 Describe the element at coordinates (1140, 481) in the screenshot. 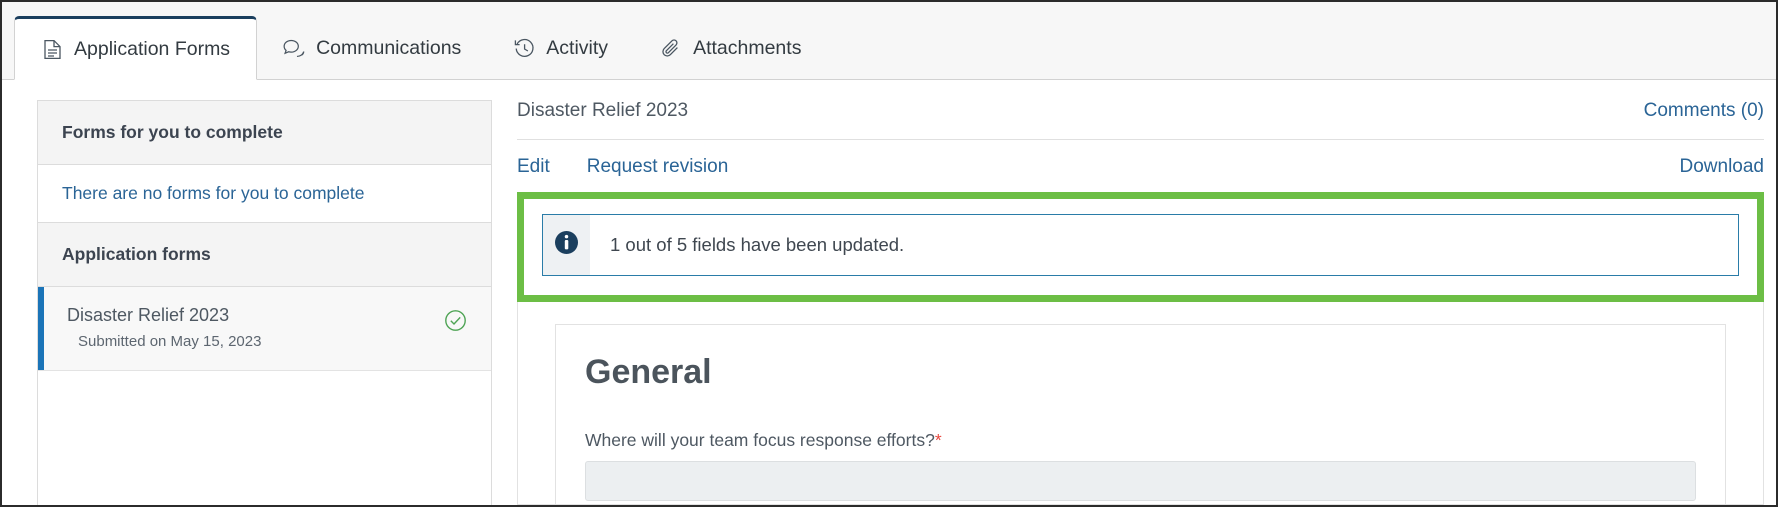

I see `answer-input` at that location.